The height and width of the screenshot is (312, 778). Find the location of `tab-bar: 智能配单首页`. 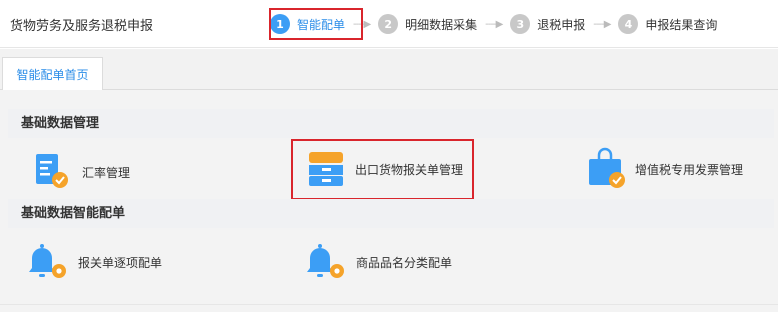

tab-bar: 智能配单首页 is located at coordinates (389, 70).